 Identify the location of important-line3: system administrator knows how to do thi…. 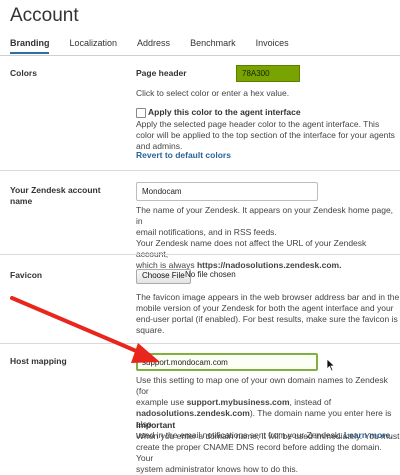
(217, 469).